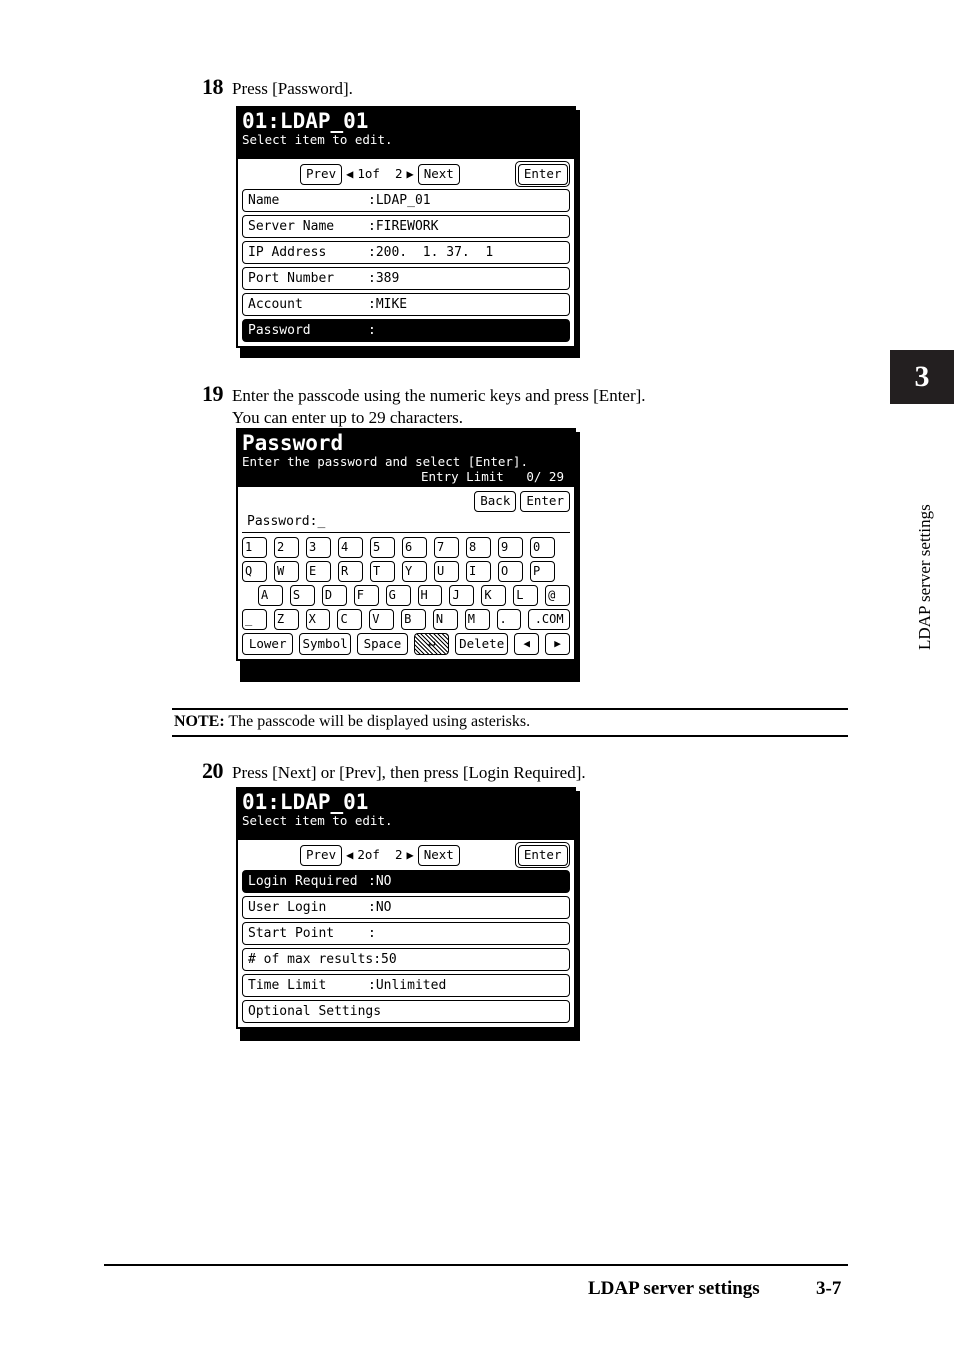 The height and width of the screenshot is (1348, 954). I want to click on key-w: W, so click(286, 571).